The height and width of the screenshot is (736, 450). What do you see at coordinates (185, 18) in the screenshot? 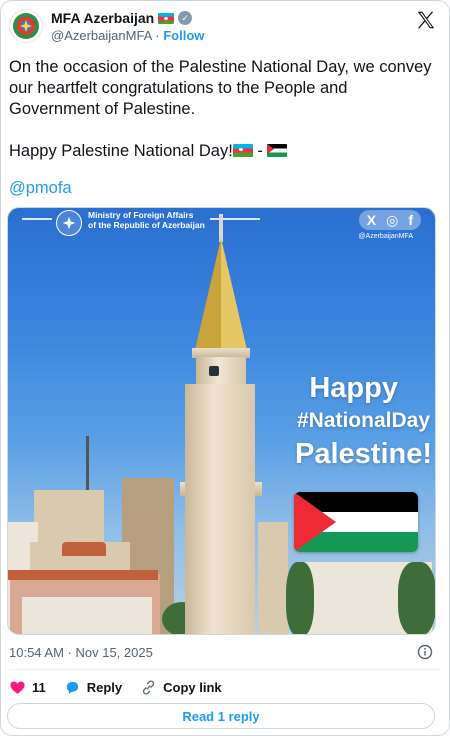
I see `verified-badge-icon: ✓` at bounding box center [185, 18].